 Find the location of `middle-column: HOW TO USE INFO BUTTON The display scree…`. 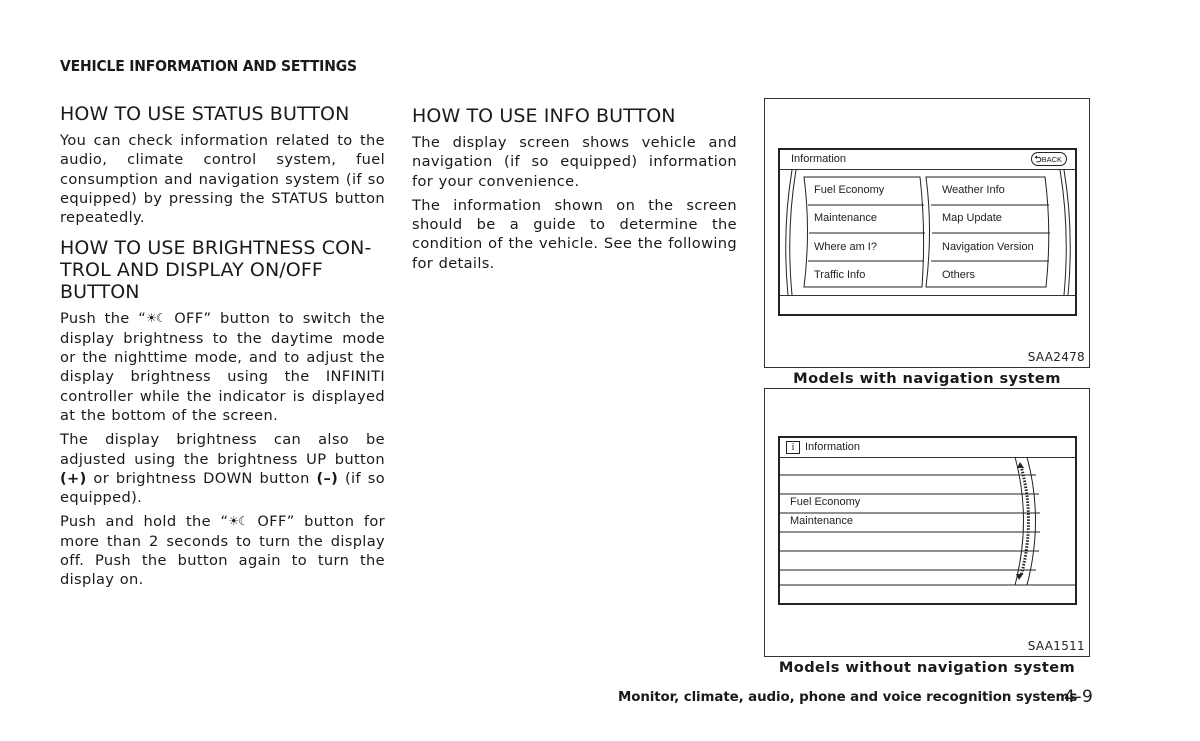

middle-column: HOW TO USE INFO BUTTON The display scree… is located at coordinates (574, 191).